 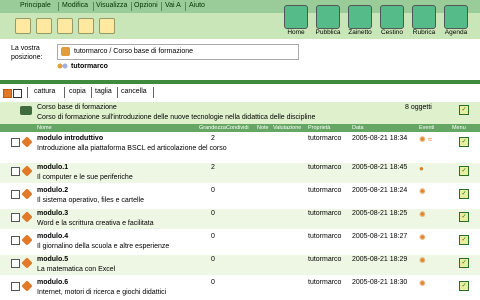 What do you see at coordinates (26, 110) in the screenshot?
I see `group-folder-icon` at bounding box center [26, 110].